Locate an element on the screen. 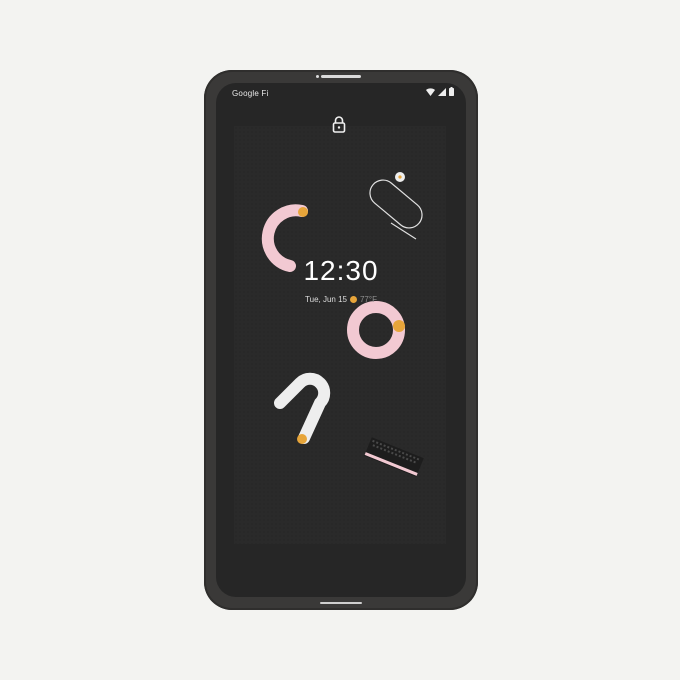 The width and height of the screenshot is (680, 680). signal-icon is located at coordinates (442, 94).